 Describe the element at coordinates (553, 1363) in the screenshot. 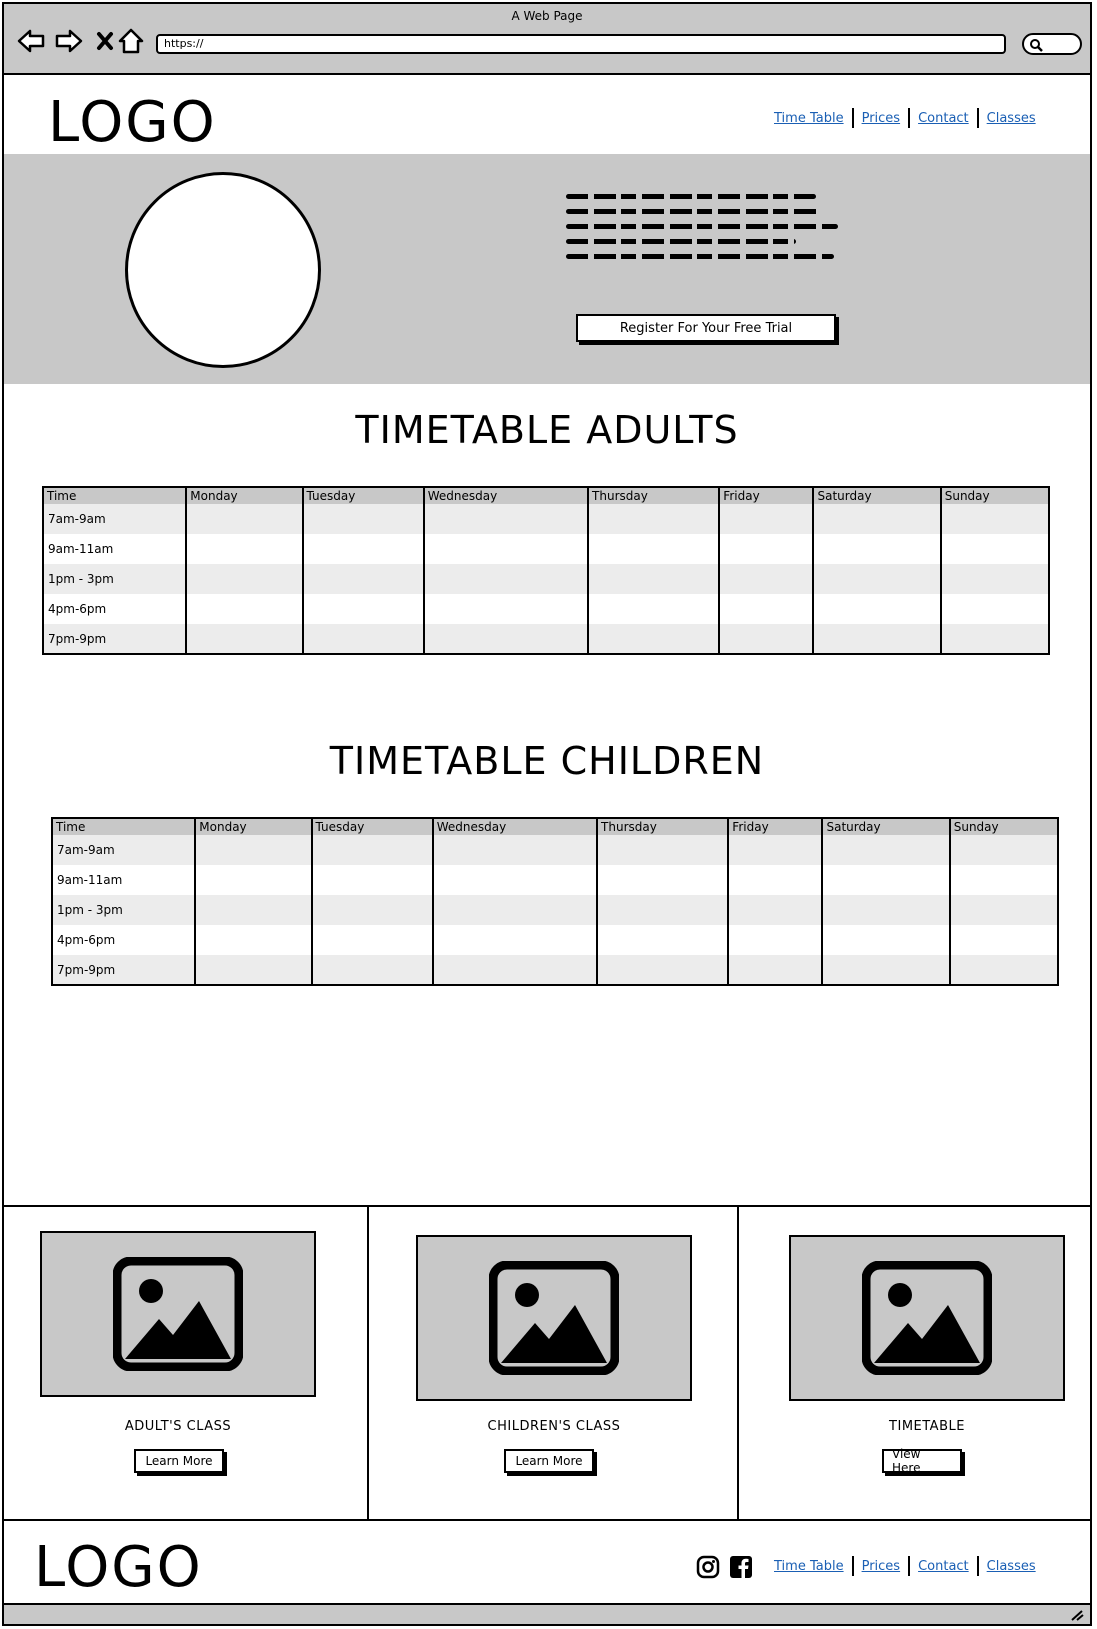

I see `card-childrens-class: CHILDREN'S CLASS Learn More` at that location.